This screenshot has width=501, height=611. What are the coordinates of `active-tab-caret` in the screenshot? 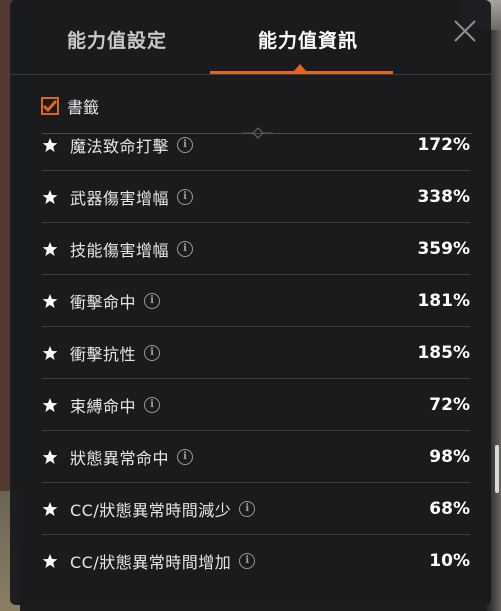 It's located at (300, 67).